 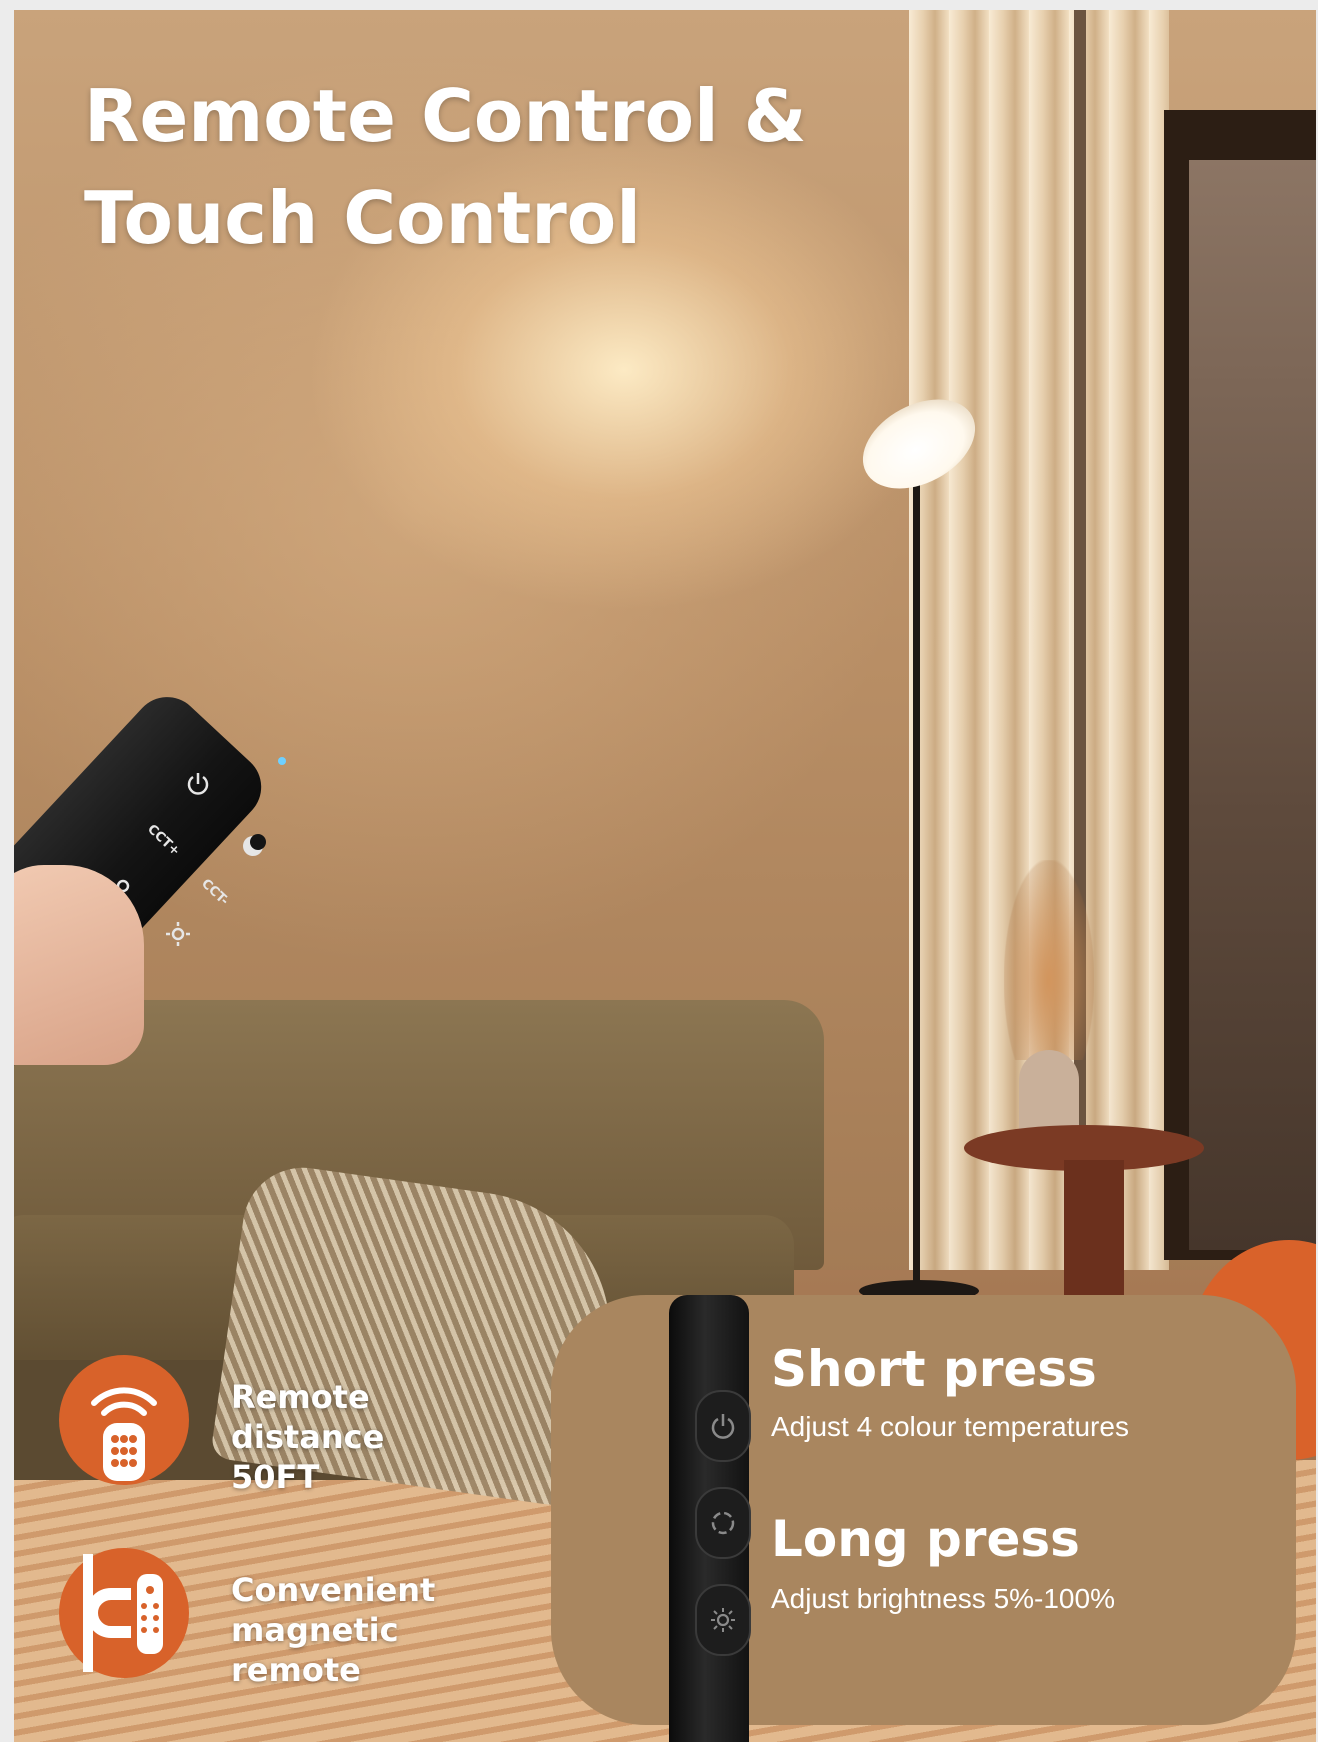 What do you see at coordinates (1049, 960) in the screenshot?
I see `pampas-grass` at bounding box center [1049, 960].